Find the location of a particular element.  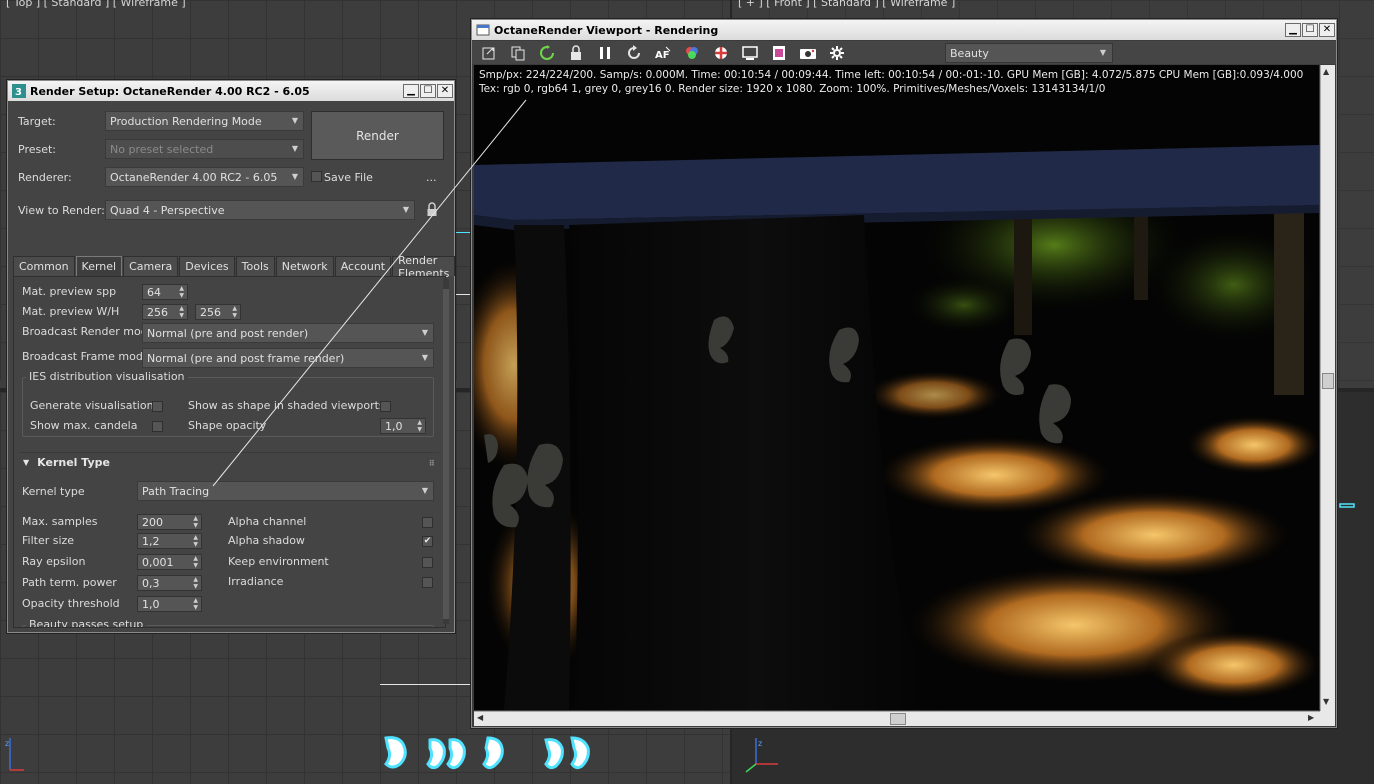

broadcast-frame-dropdown: Normal (pre and post frame render) ▼ is located at coordinates (288, 358).